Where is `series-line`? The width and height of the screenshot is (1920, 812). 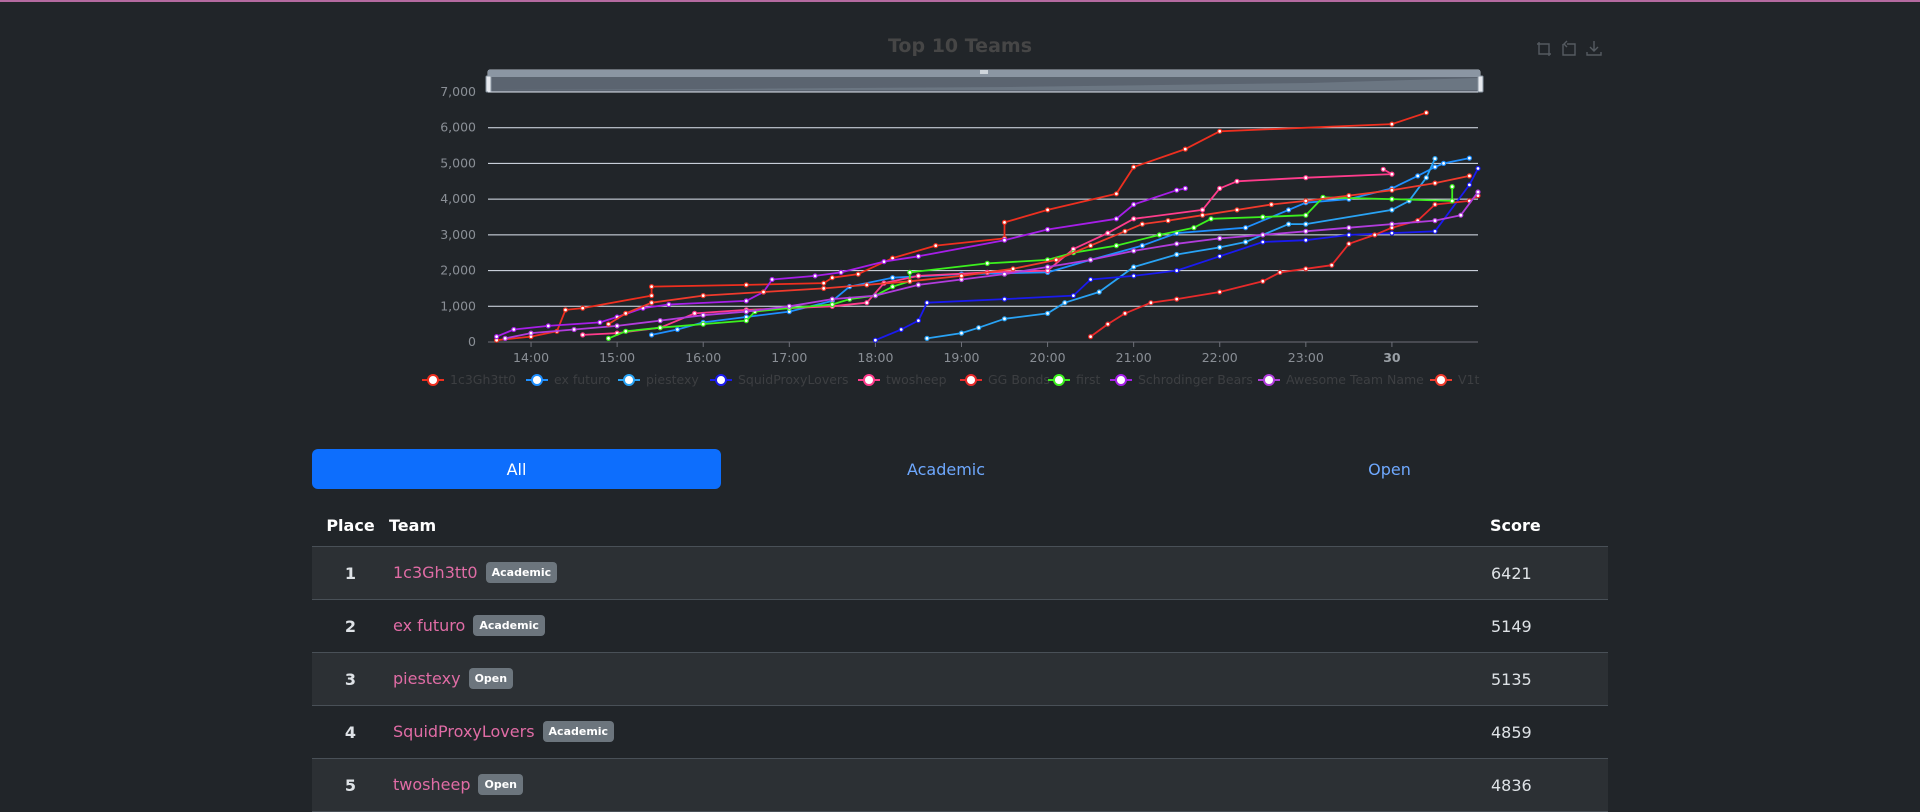 series-line is located at coordinates (1181, 249).